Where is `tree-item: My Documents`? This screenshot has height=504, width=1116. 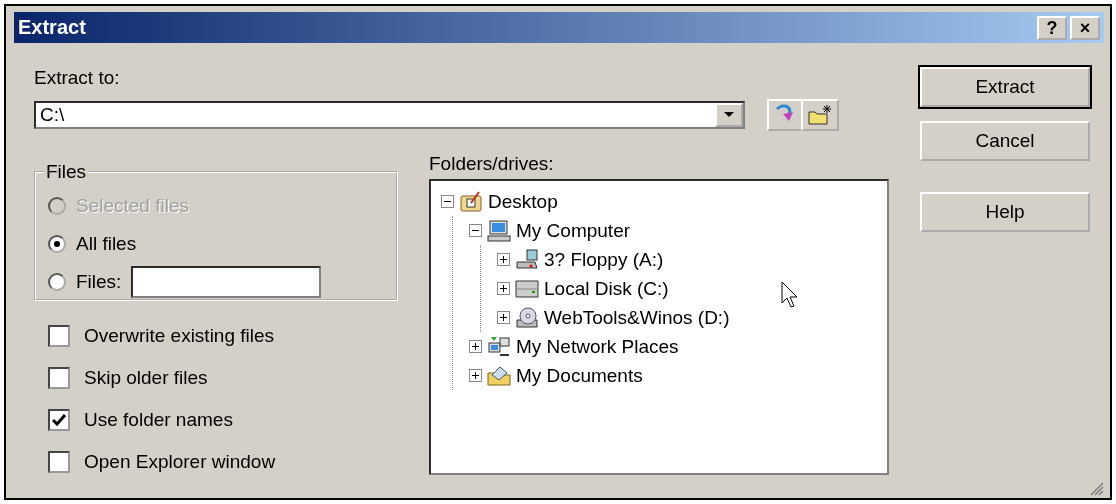 tree-item: My Documents is located at coordinates (579, 375).